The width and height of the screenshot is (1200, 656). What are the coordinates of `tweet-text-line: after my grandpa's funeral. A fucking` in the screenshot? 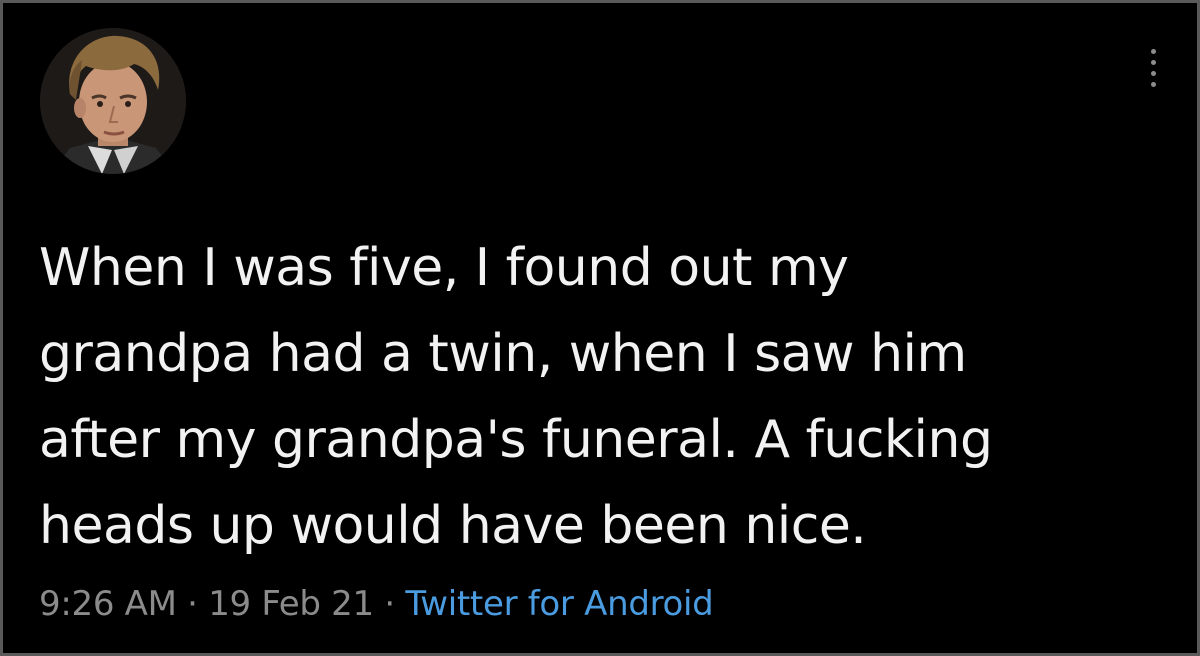 It's located at (516, 440).